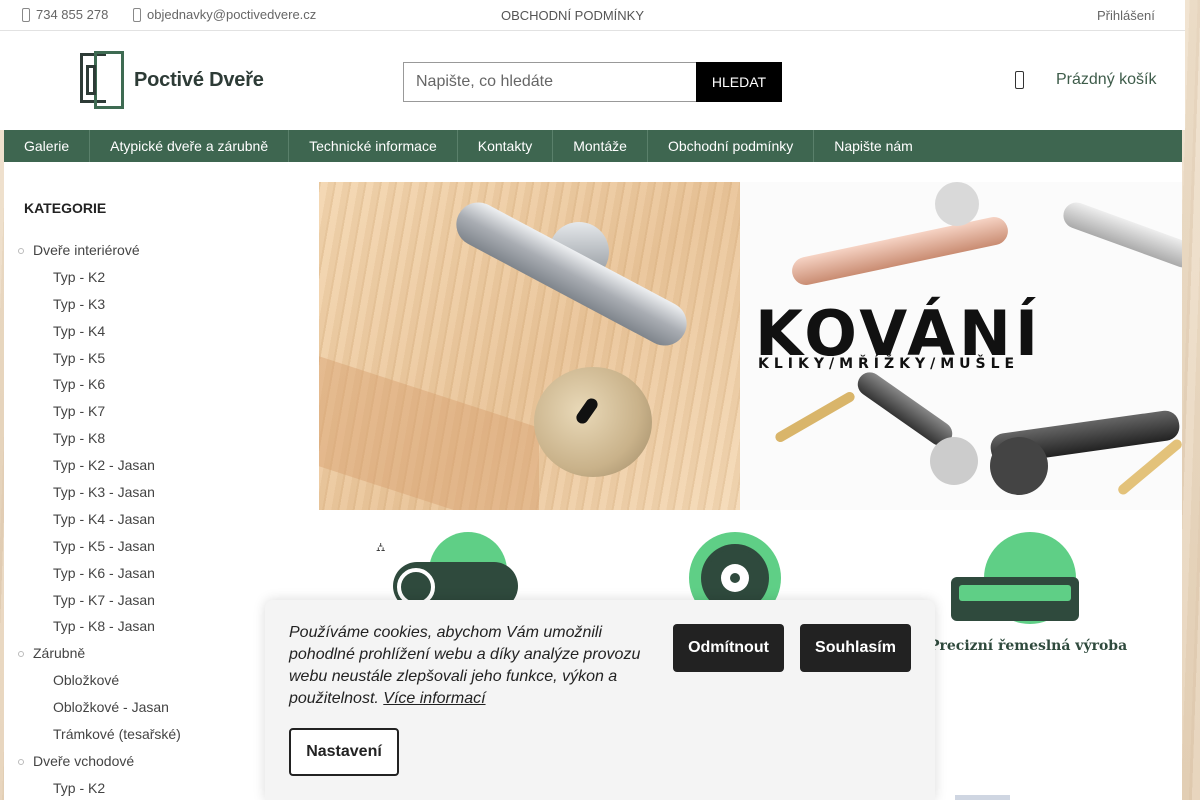  I want to click on sidebar-heading: KATEGORIE, so click(65, 208).